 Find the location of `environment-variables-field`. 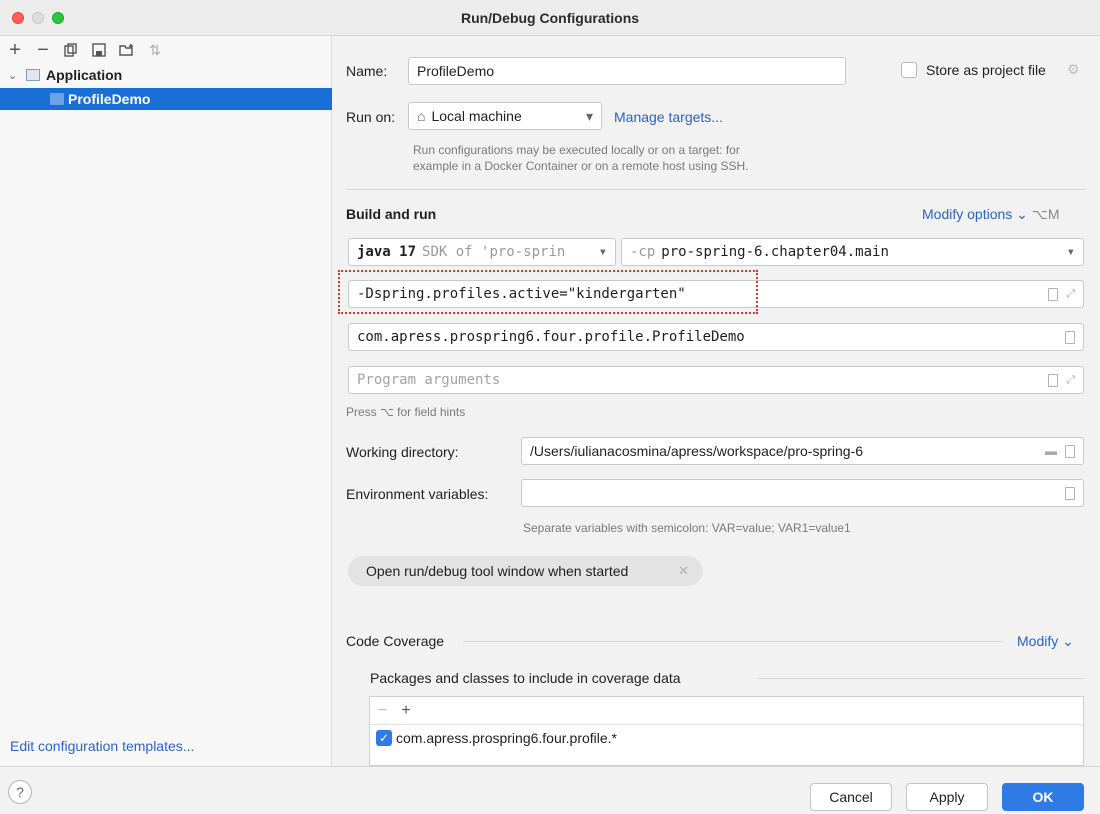

environment-variables-field is located at coordinates (802, 493).